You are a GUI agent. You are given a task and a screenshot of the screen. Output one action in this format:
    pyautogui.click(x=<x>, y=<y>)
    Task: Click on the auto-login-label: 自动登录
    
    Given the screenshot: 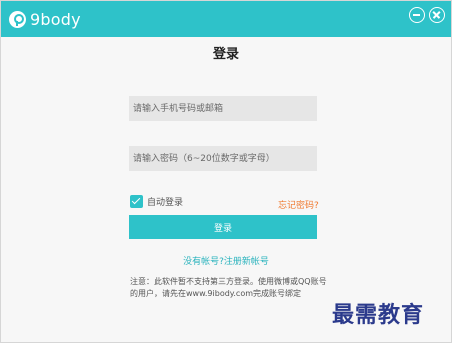 What is the action you would take?
    pyautogui.click(x=165, y=203)
    